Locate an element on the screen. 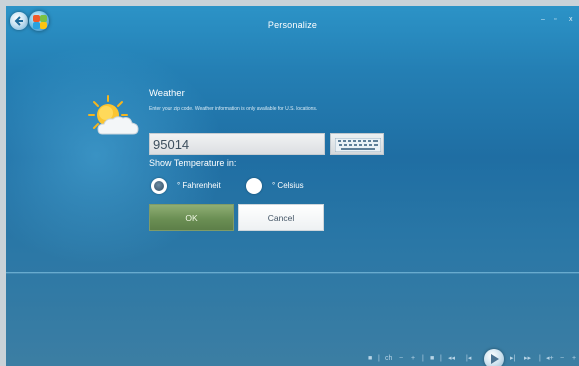 This screenshot has width=579, height=366. celsius-label: ° Celsius is located at coordinates (288, 185).